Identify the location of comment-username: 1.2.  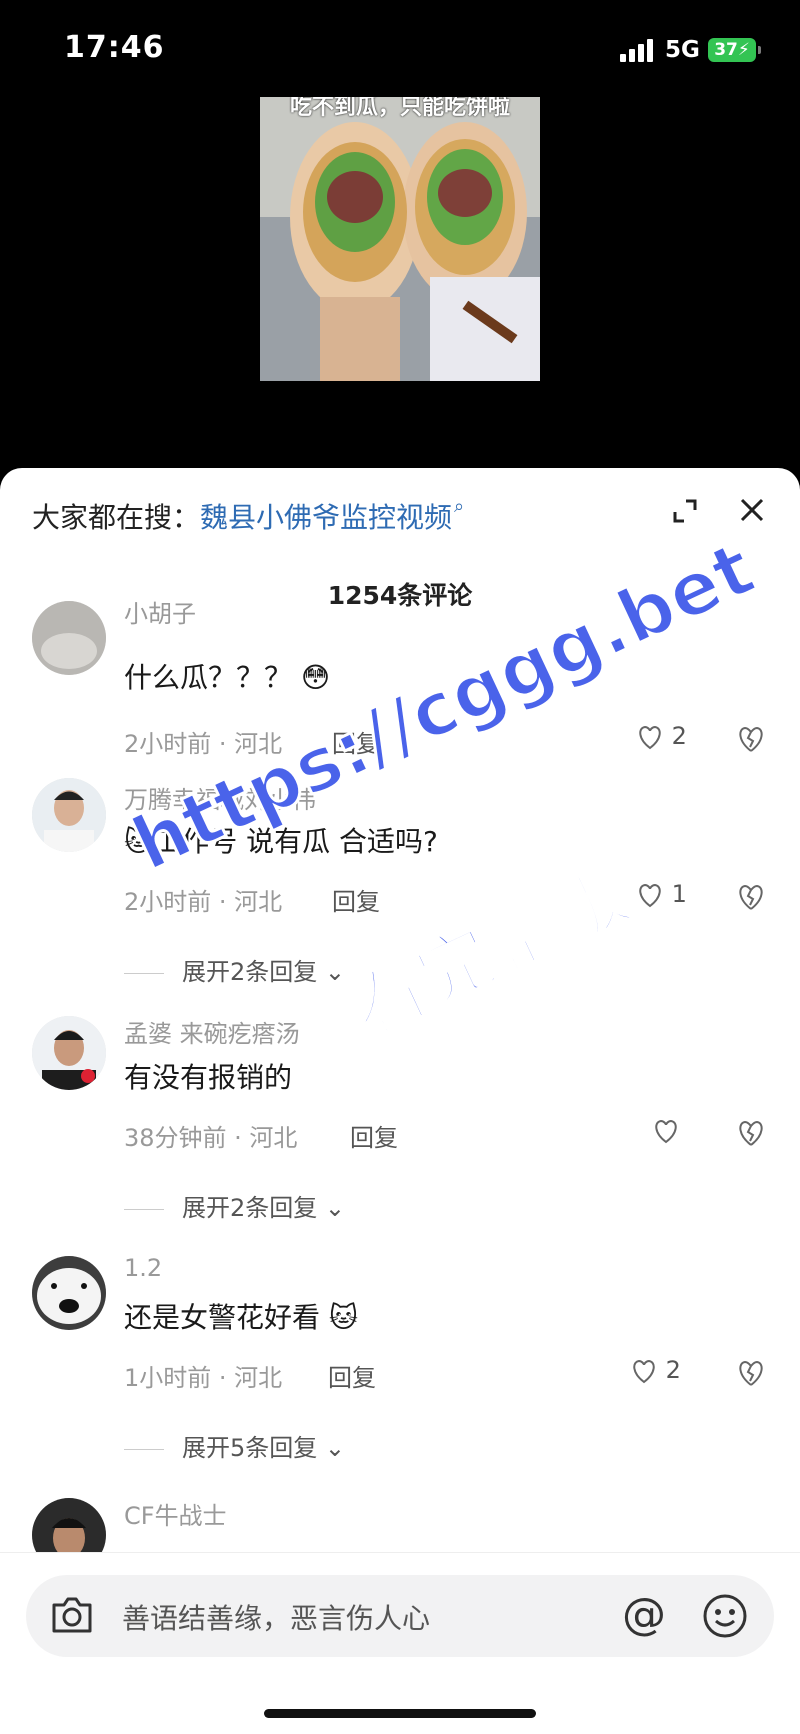
(143, 1268).